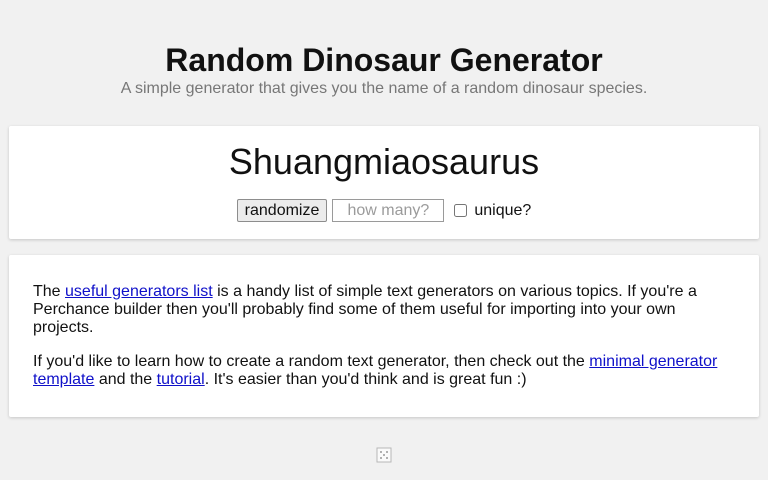  I want to click on useful-generators-list-link: useful generators list, so click(139, 291).